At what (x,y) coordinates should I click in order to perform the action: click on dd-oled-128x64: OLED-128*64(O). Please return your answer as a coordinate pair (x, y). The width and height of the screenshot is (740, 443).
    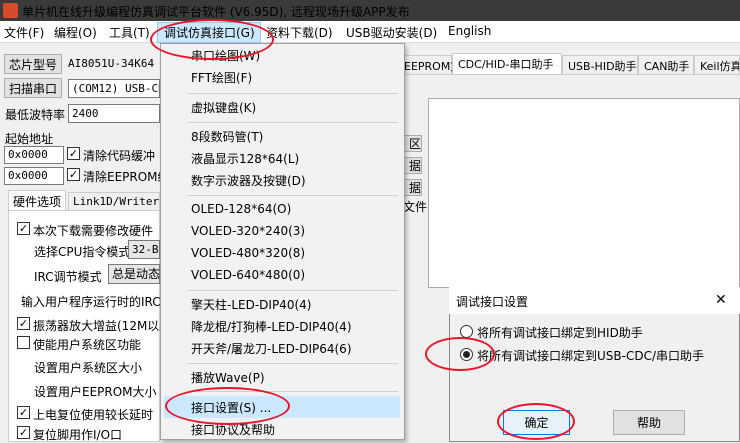
    Looking at the image, I should click on (241, 209).